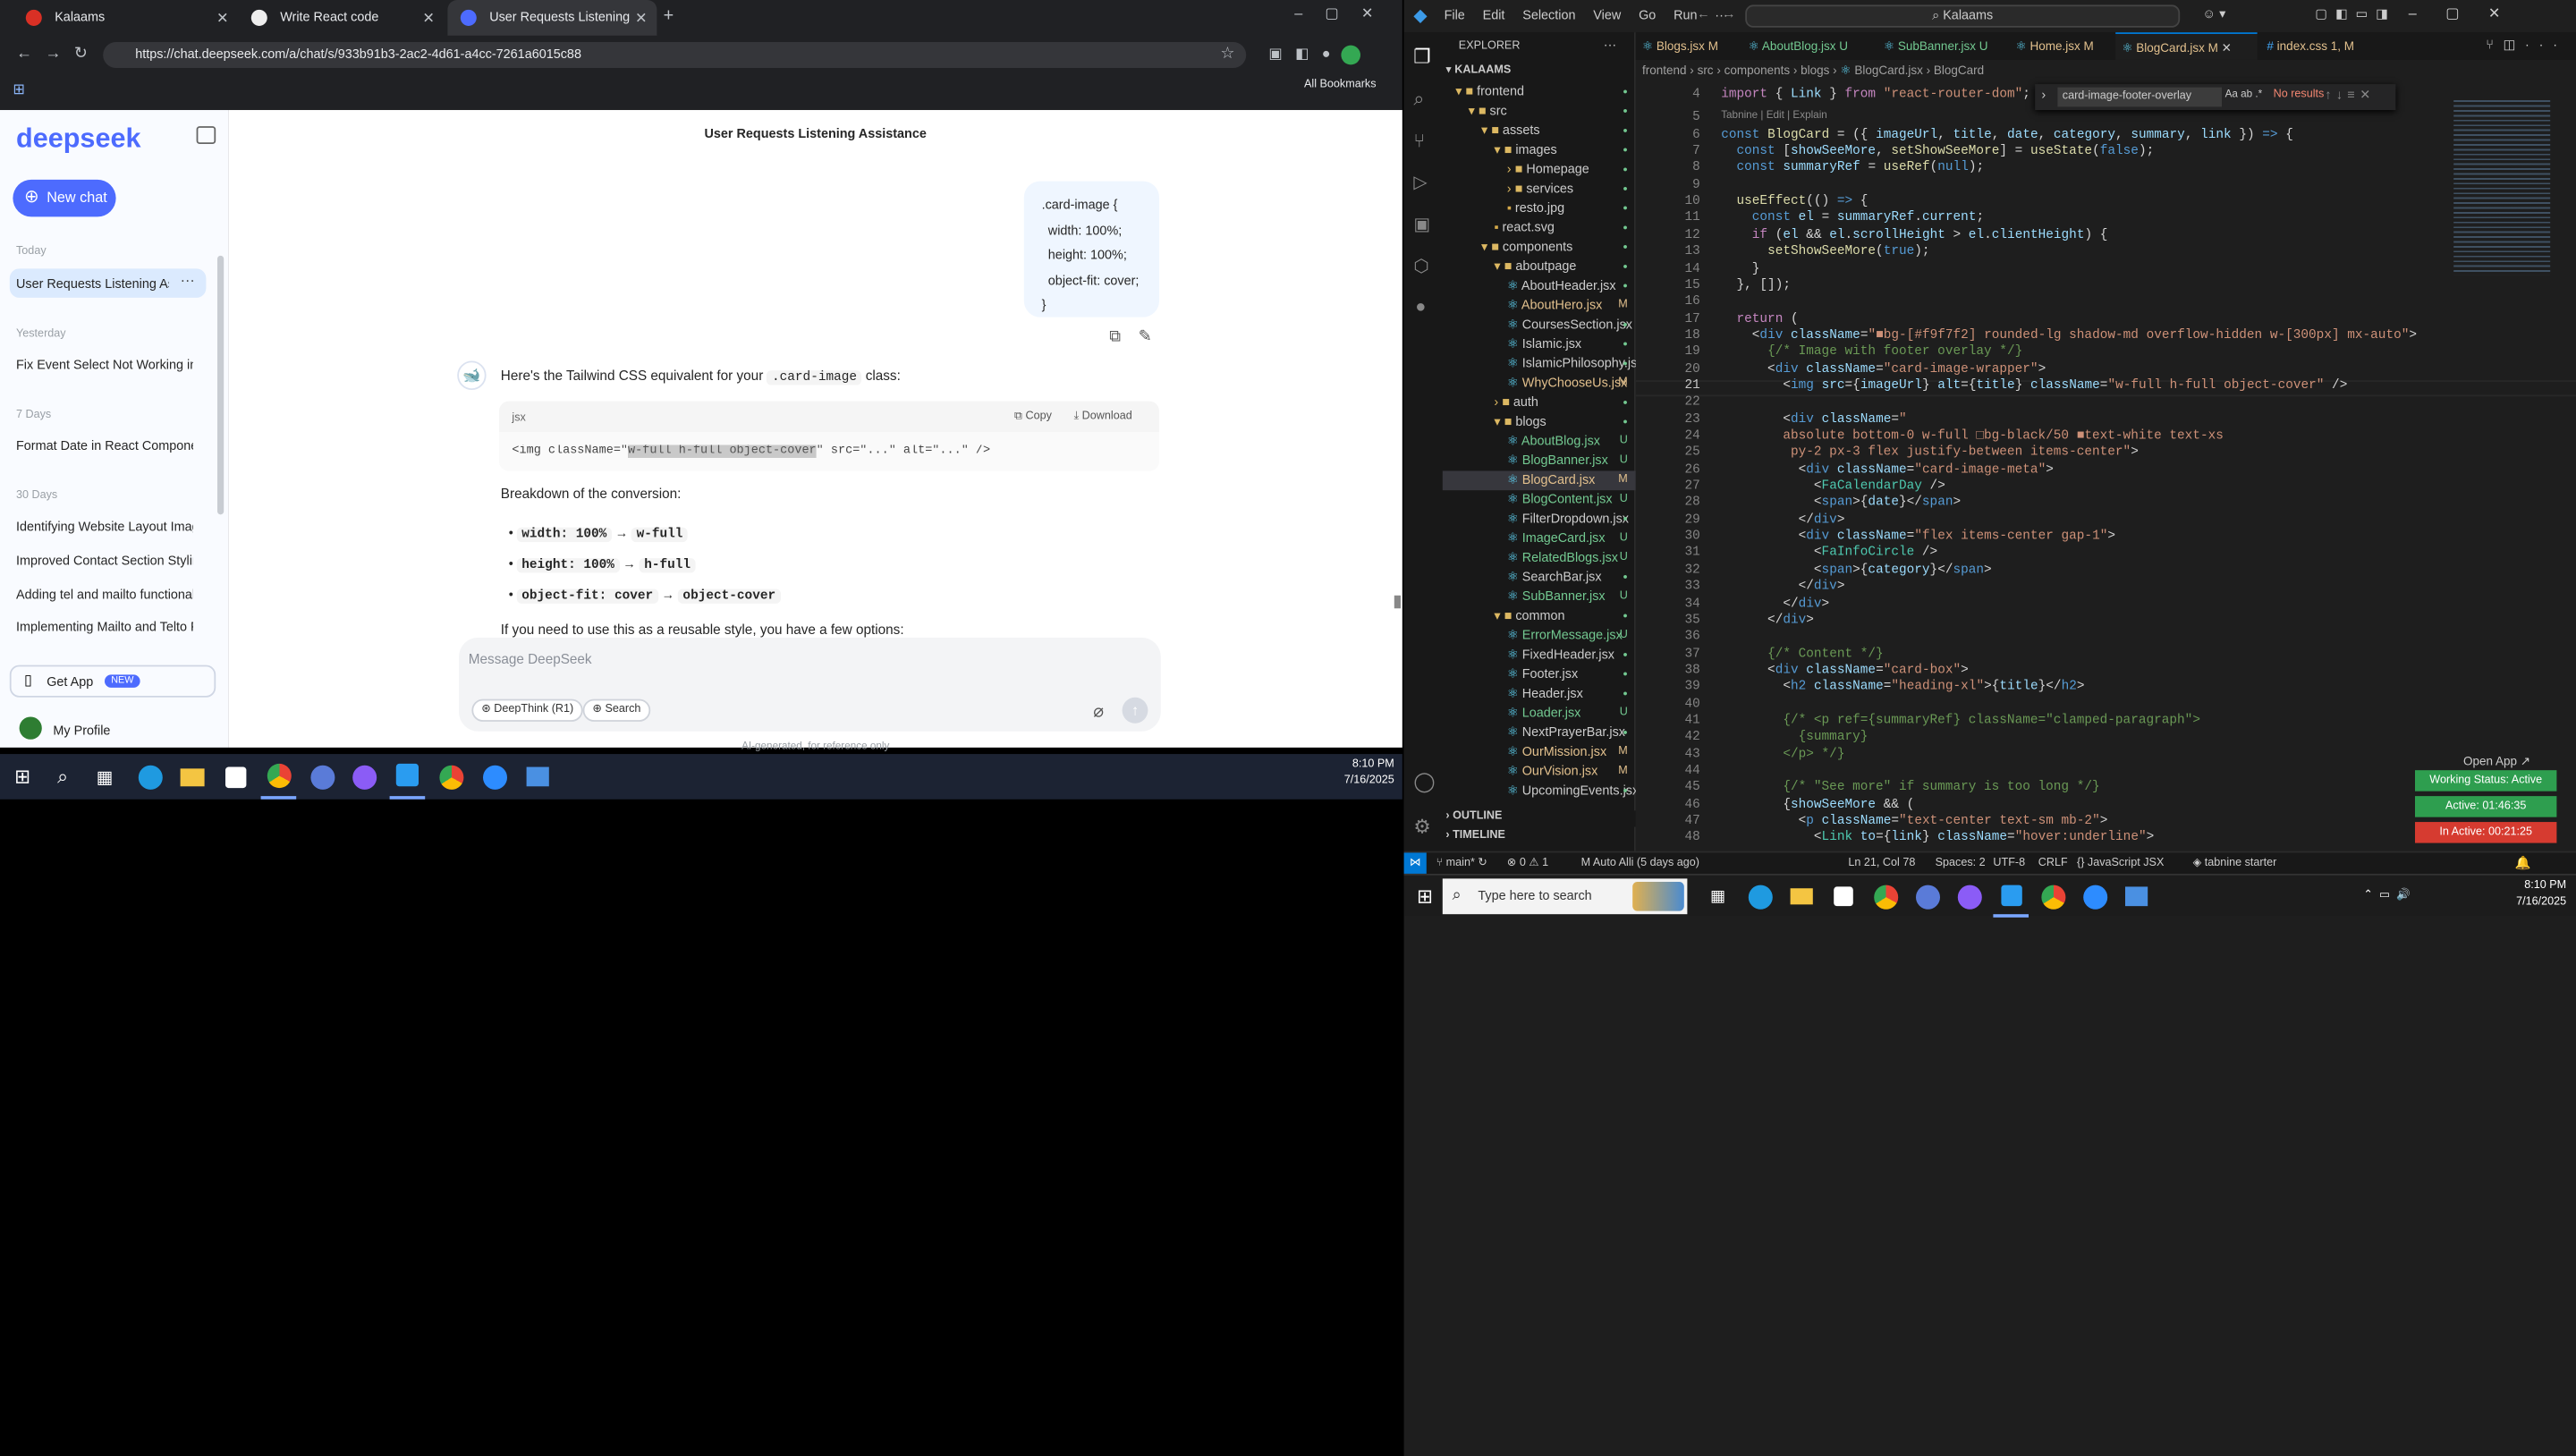 This screenshot has width=2576, height=1456. Describe the element at coordinates (1539, 655) in the screenshot. I see `file-item: ⚛ FixedHeader.jsx ●` at that location.